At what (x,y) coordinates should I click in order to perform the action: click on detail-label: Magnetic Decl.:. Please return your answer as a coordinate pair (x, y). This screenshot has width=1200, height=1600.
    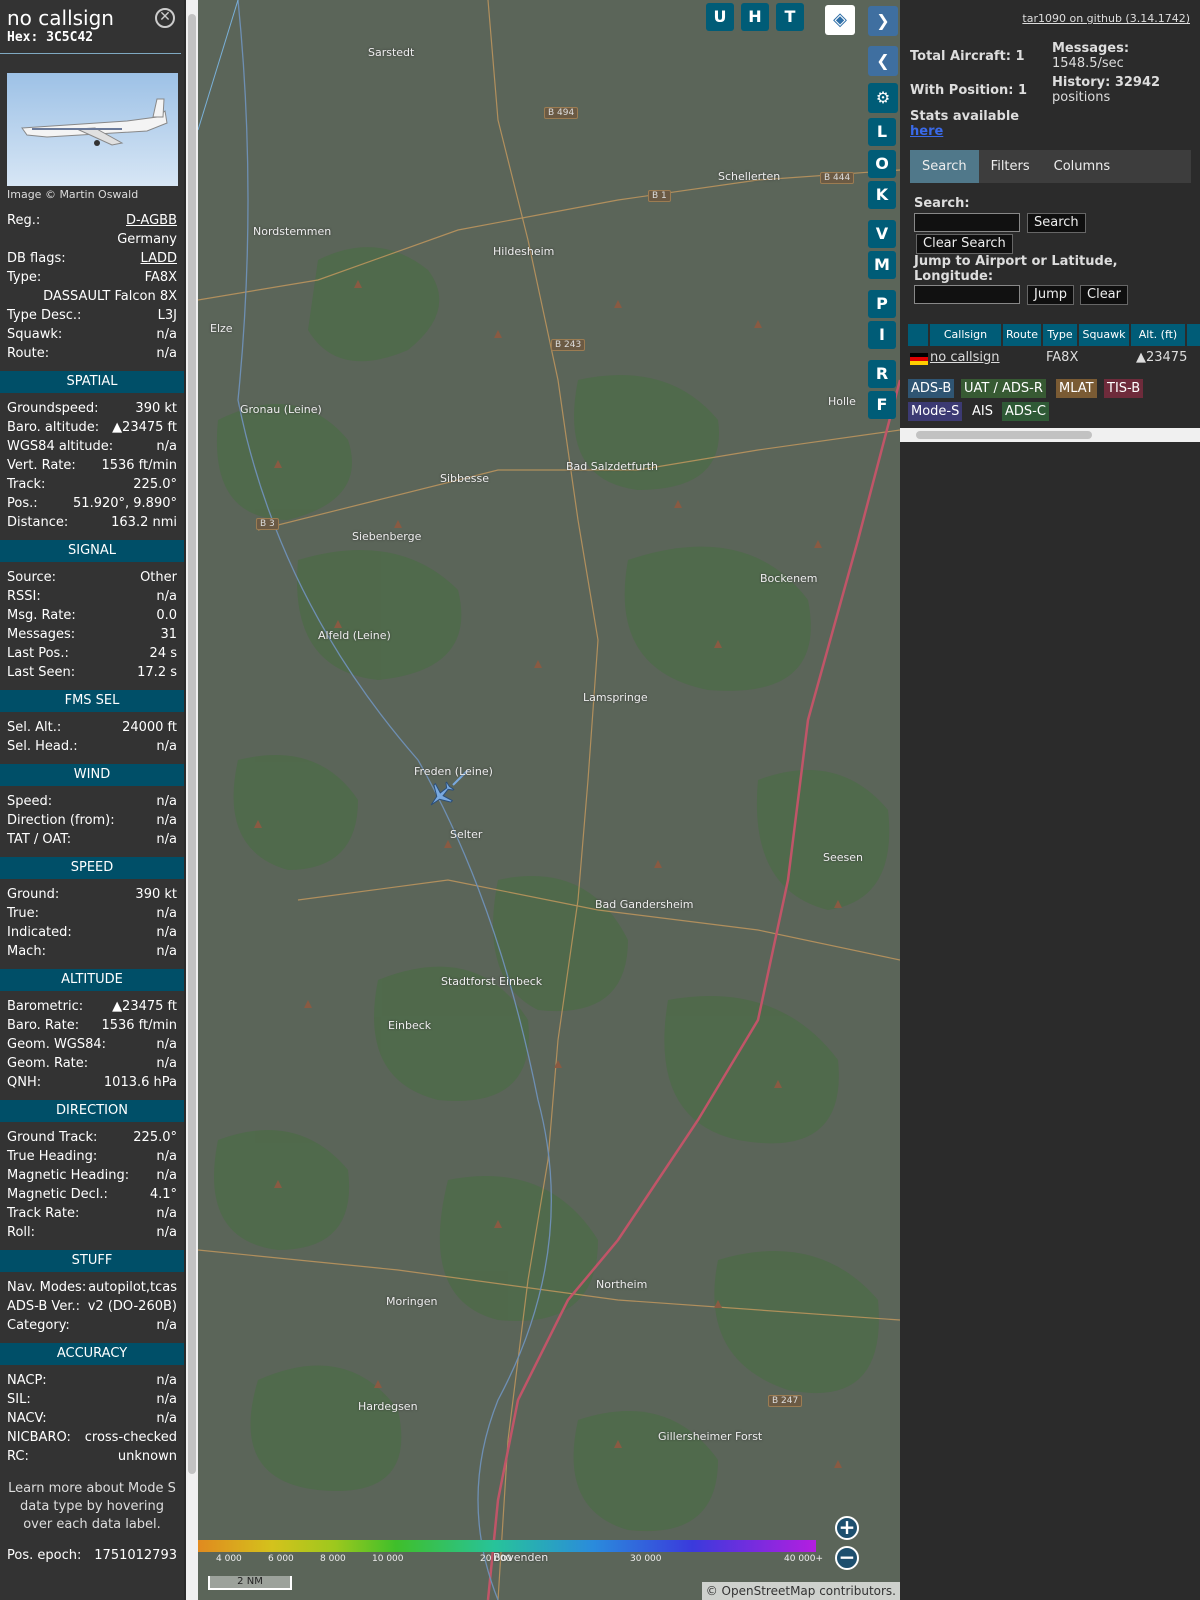
    Looking at the image, I should click on (57, 1194).